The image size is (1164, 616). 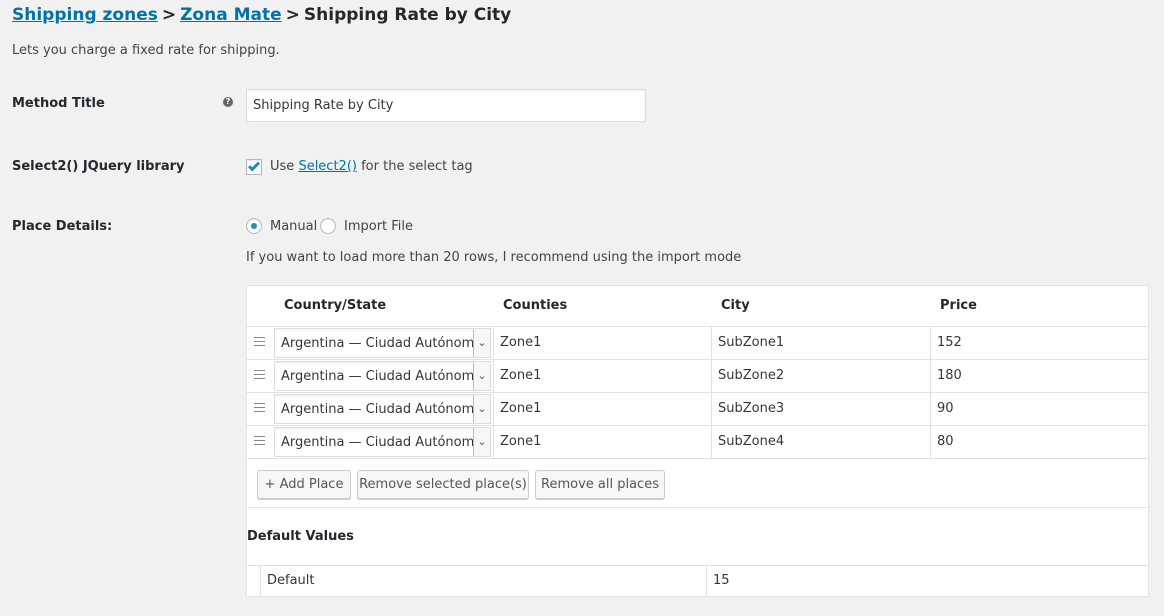 What do you see at coordinates (378, 226) in the screenshot?
I see `radio-import-file-label: Import File` at bounding box center [378, 226].